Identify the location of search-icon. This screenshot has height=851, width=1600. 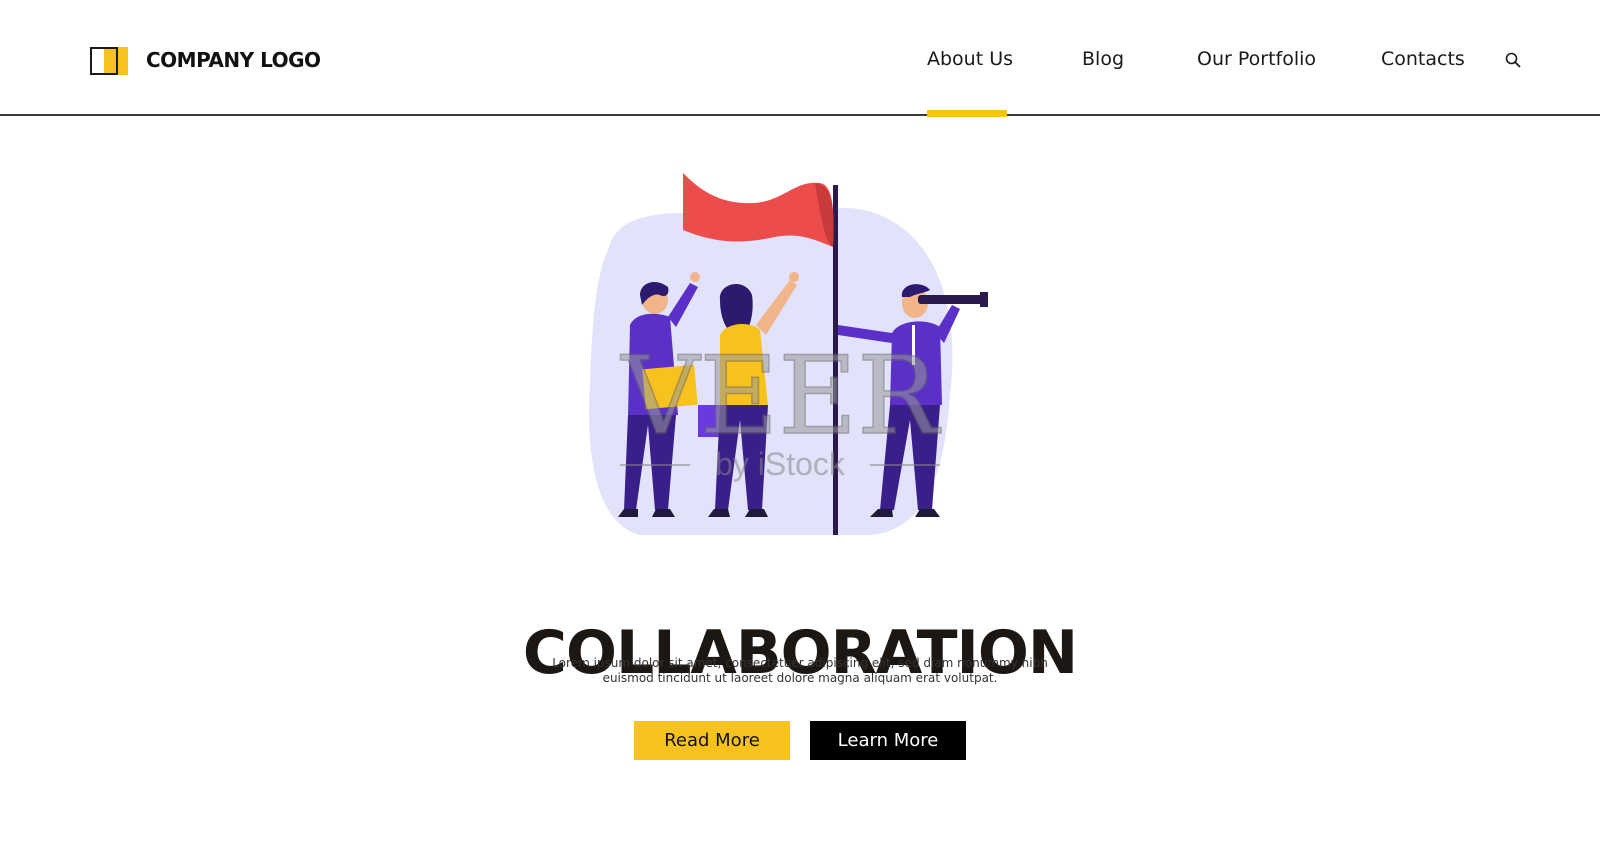
(1513, 60).